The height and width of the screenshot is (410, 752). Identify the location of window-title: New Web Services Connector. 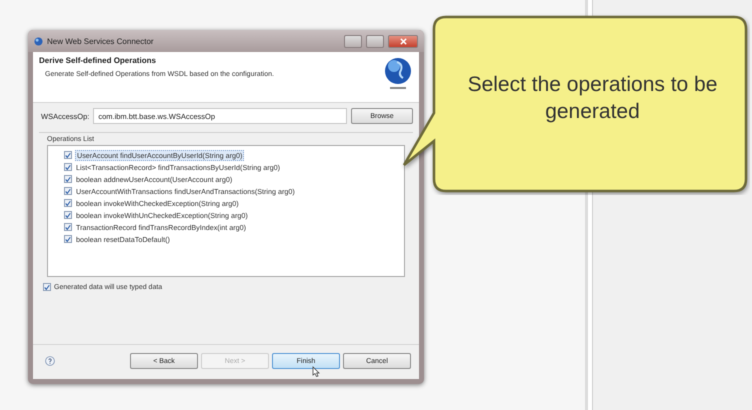
(101, 41).